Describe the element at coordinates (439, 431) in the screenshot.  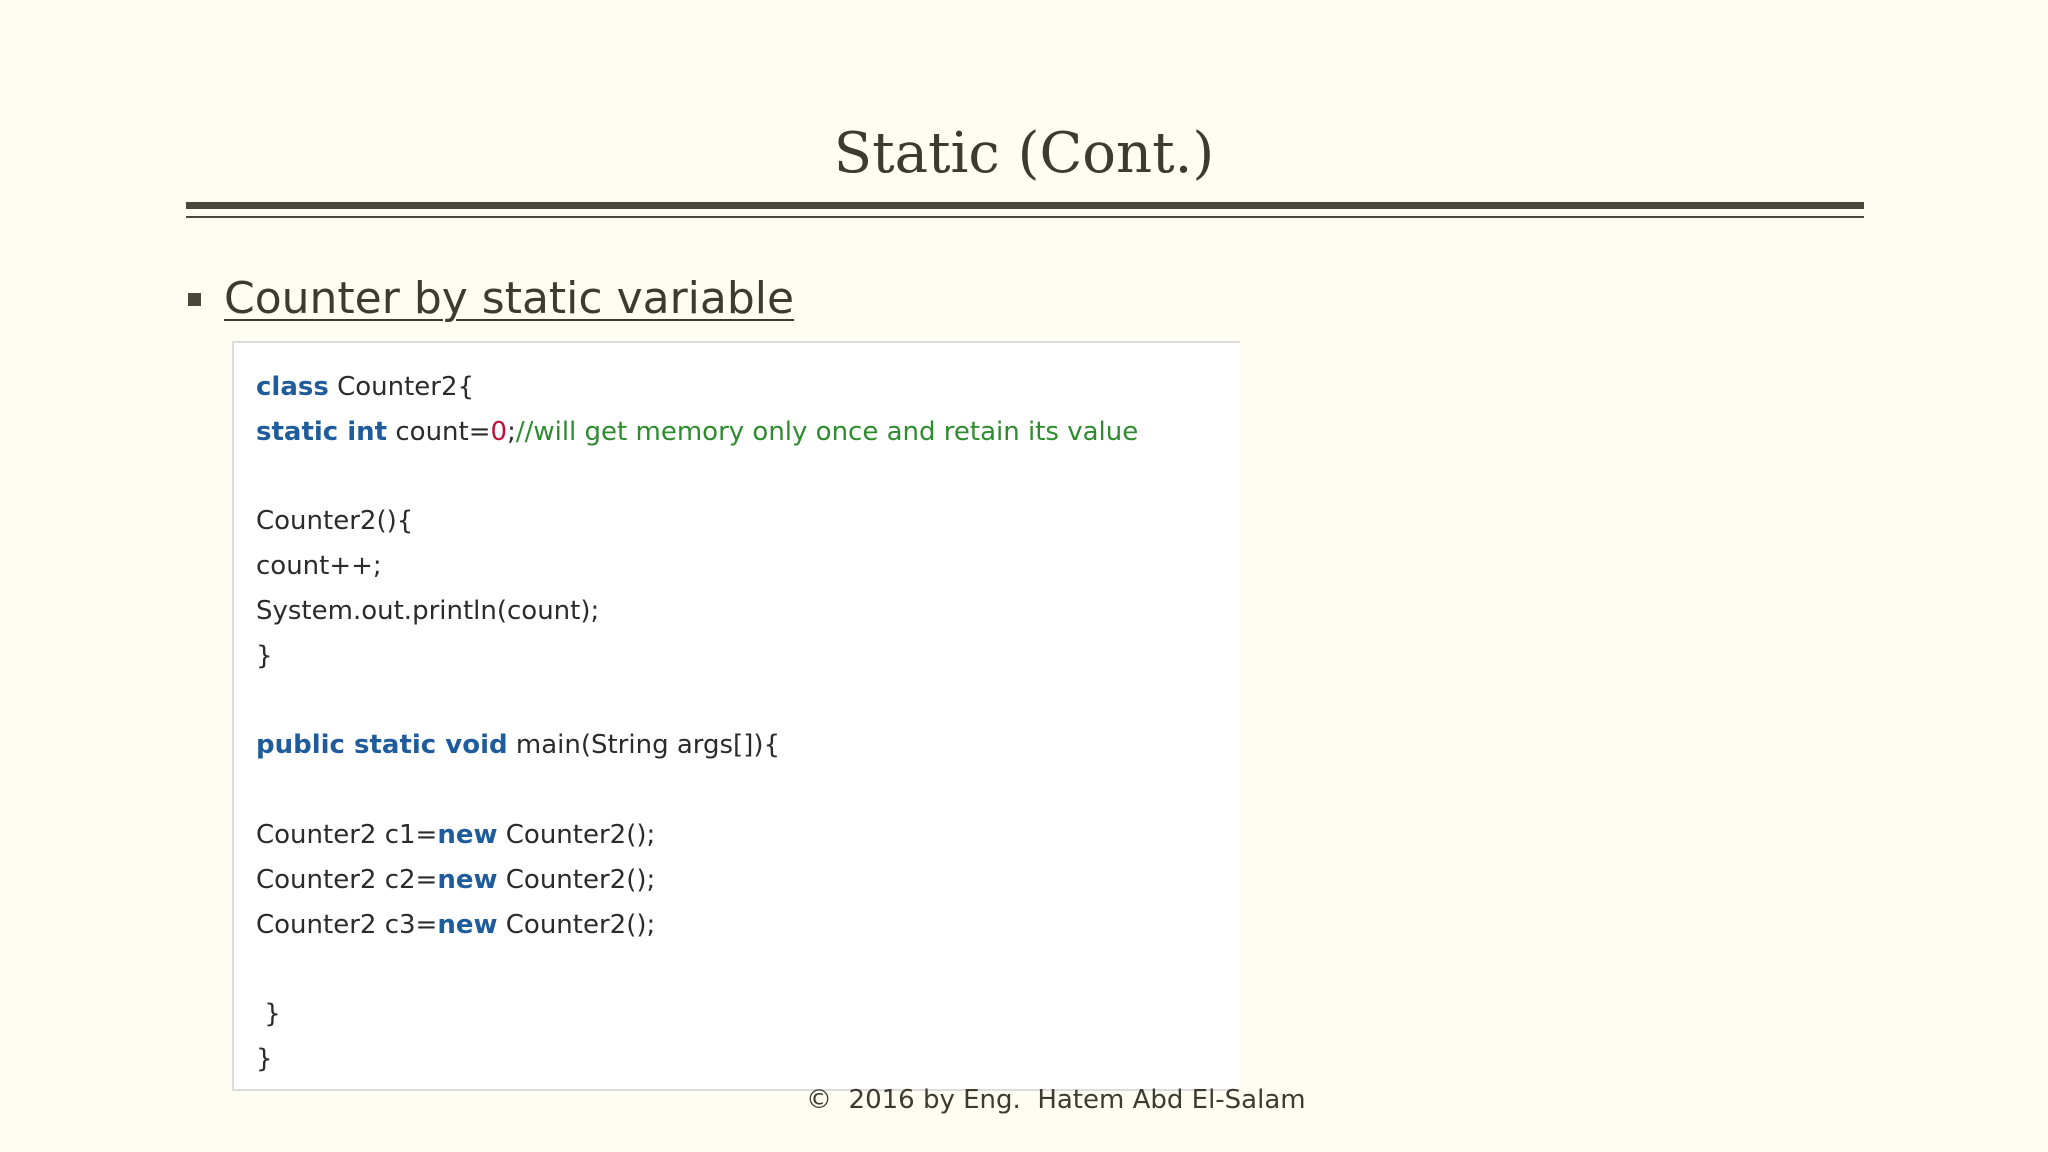
I see `code-text: count=` at that location.